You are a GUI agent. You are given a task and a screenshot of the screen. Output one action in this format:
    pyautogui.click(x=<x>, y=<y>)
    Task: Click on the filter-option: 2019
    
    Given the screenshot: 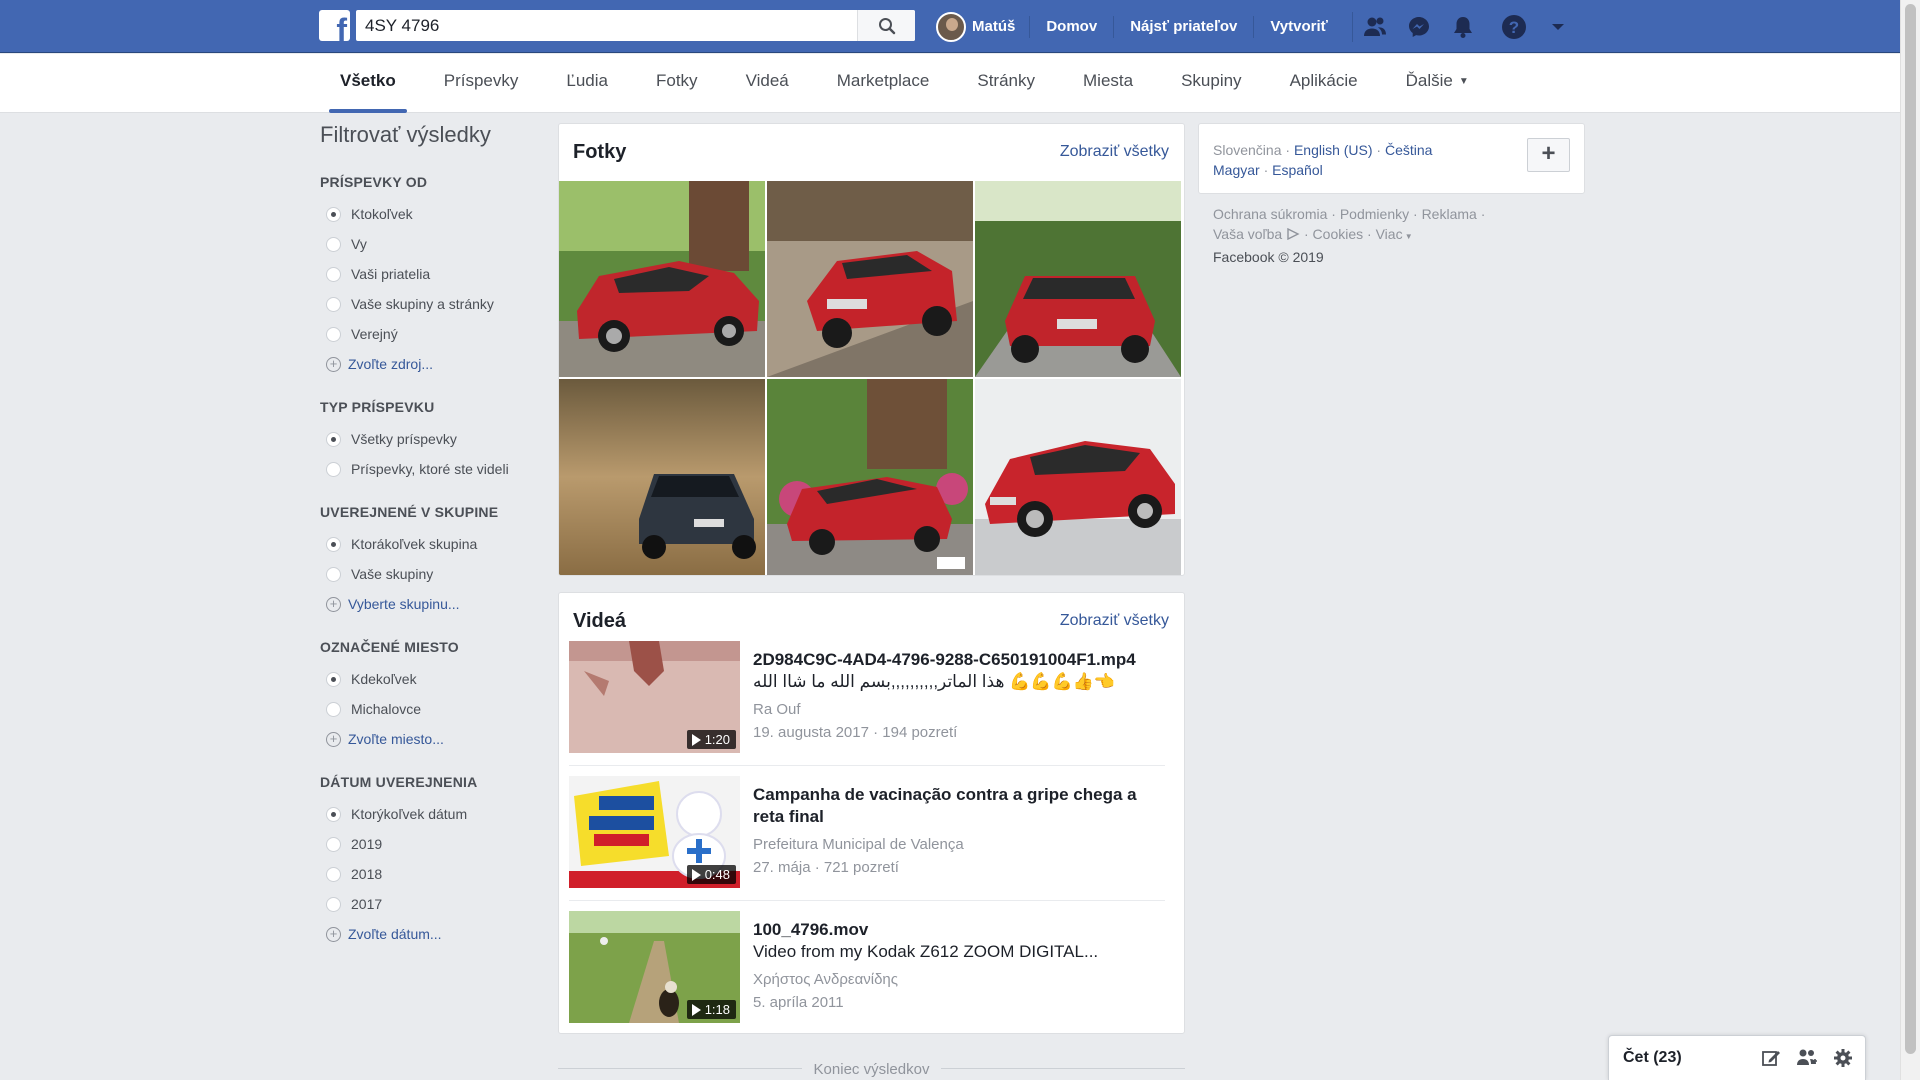 What is the action you would take?
    pyautogui.click(x=430, y=844)
    